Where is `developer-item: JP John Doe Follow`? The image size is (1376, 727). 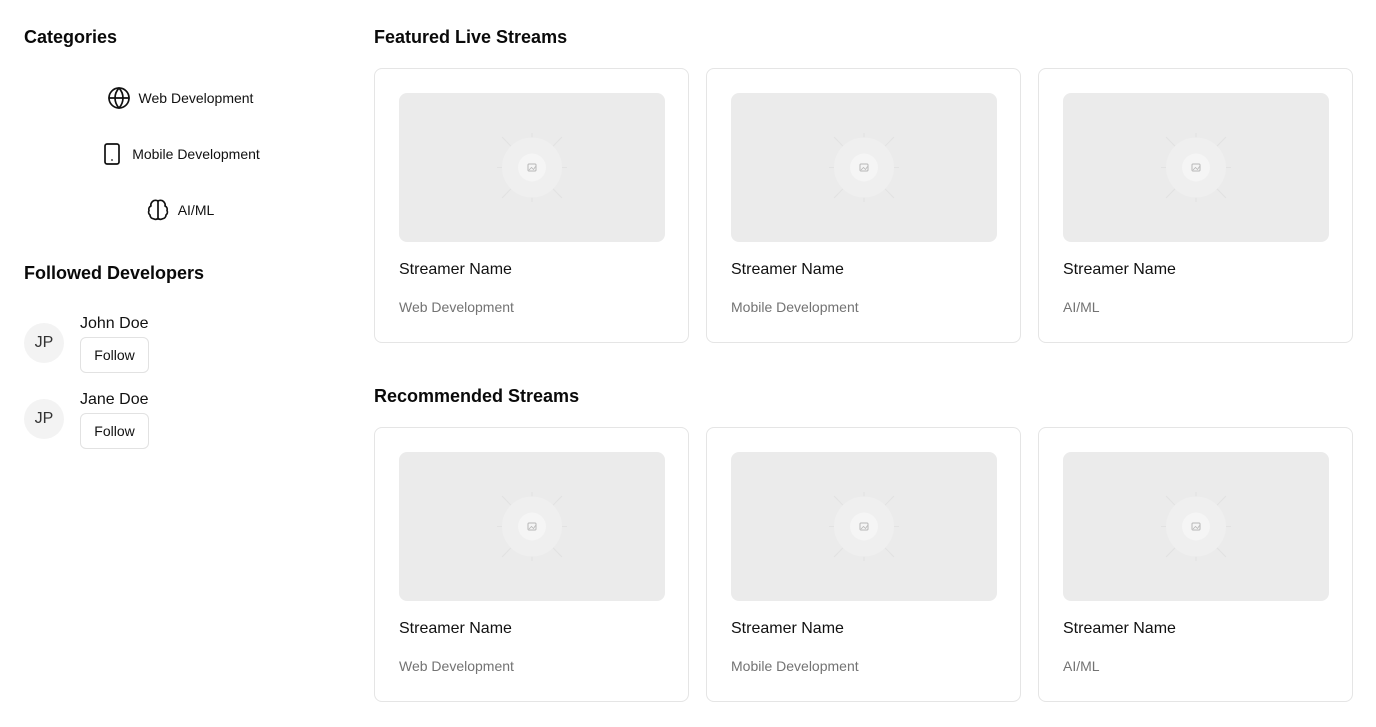 developer-item: JP John Doe Follow is located at coordinates (86, 343).